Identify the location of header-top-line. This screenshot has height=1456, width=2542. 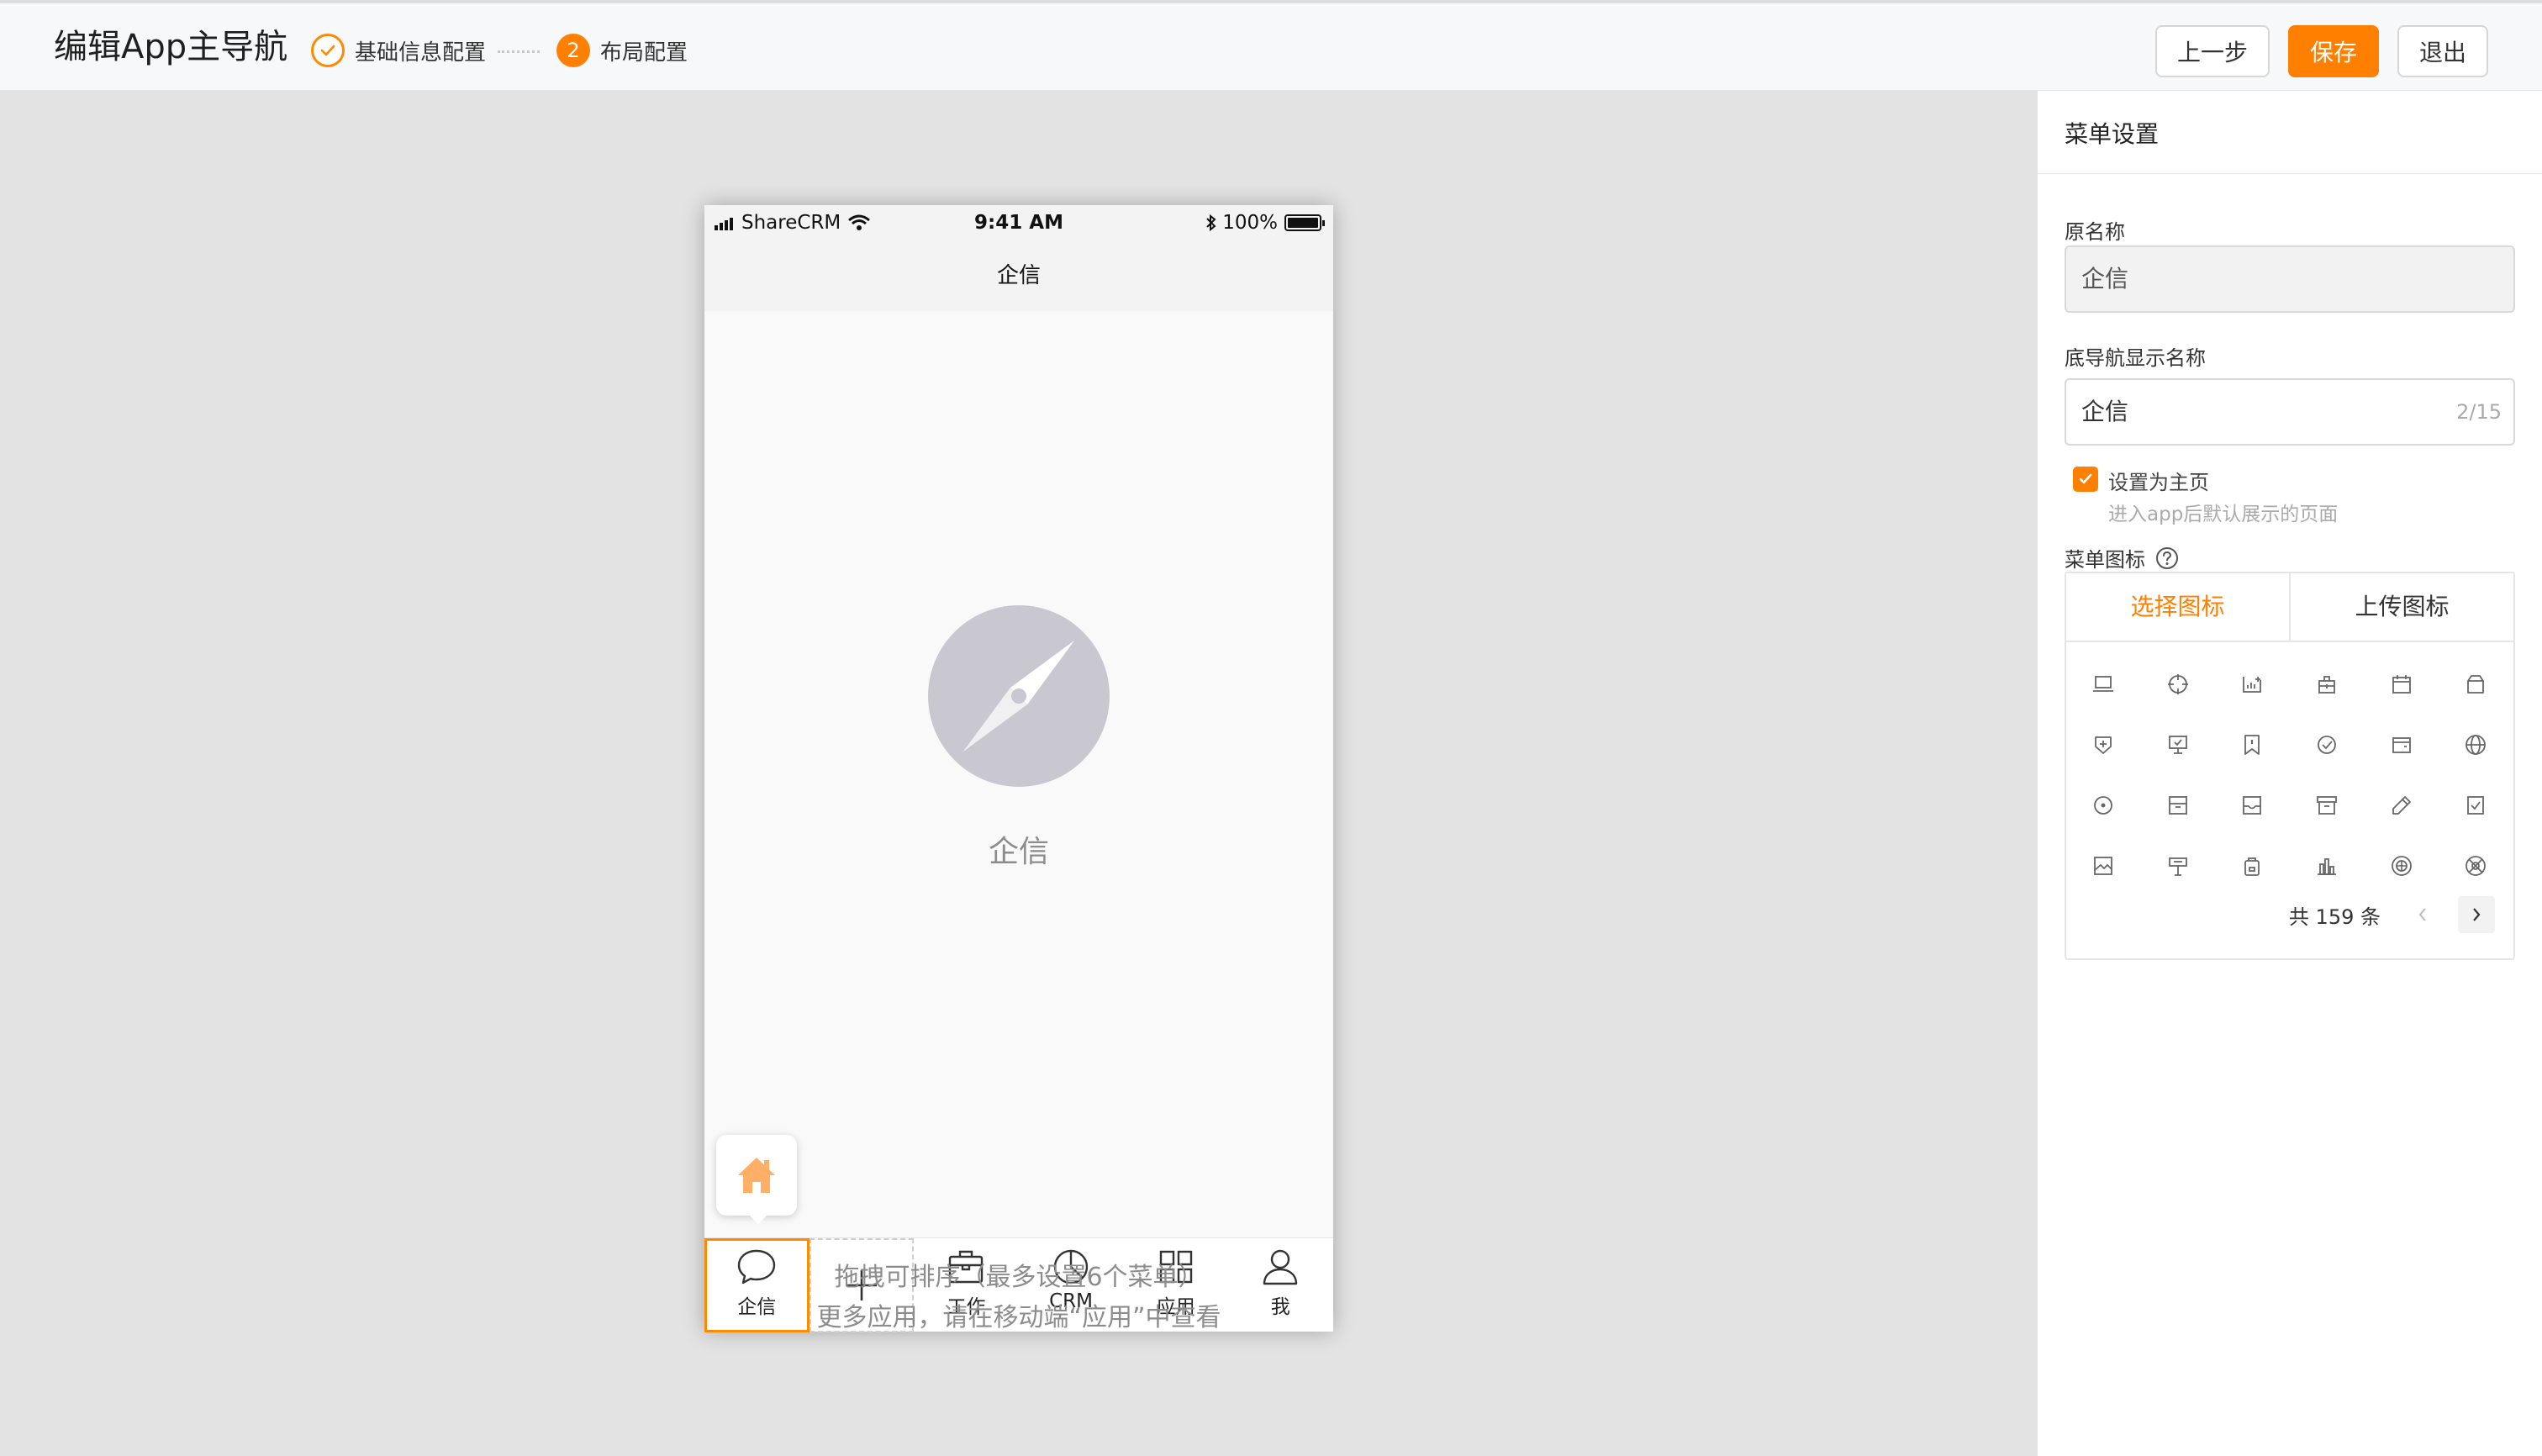
(1271, 1).